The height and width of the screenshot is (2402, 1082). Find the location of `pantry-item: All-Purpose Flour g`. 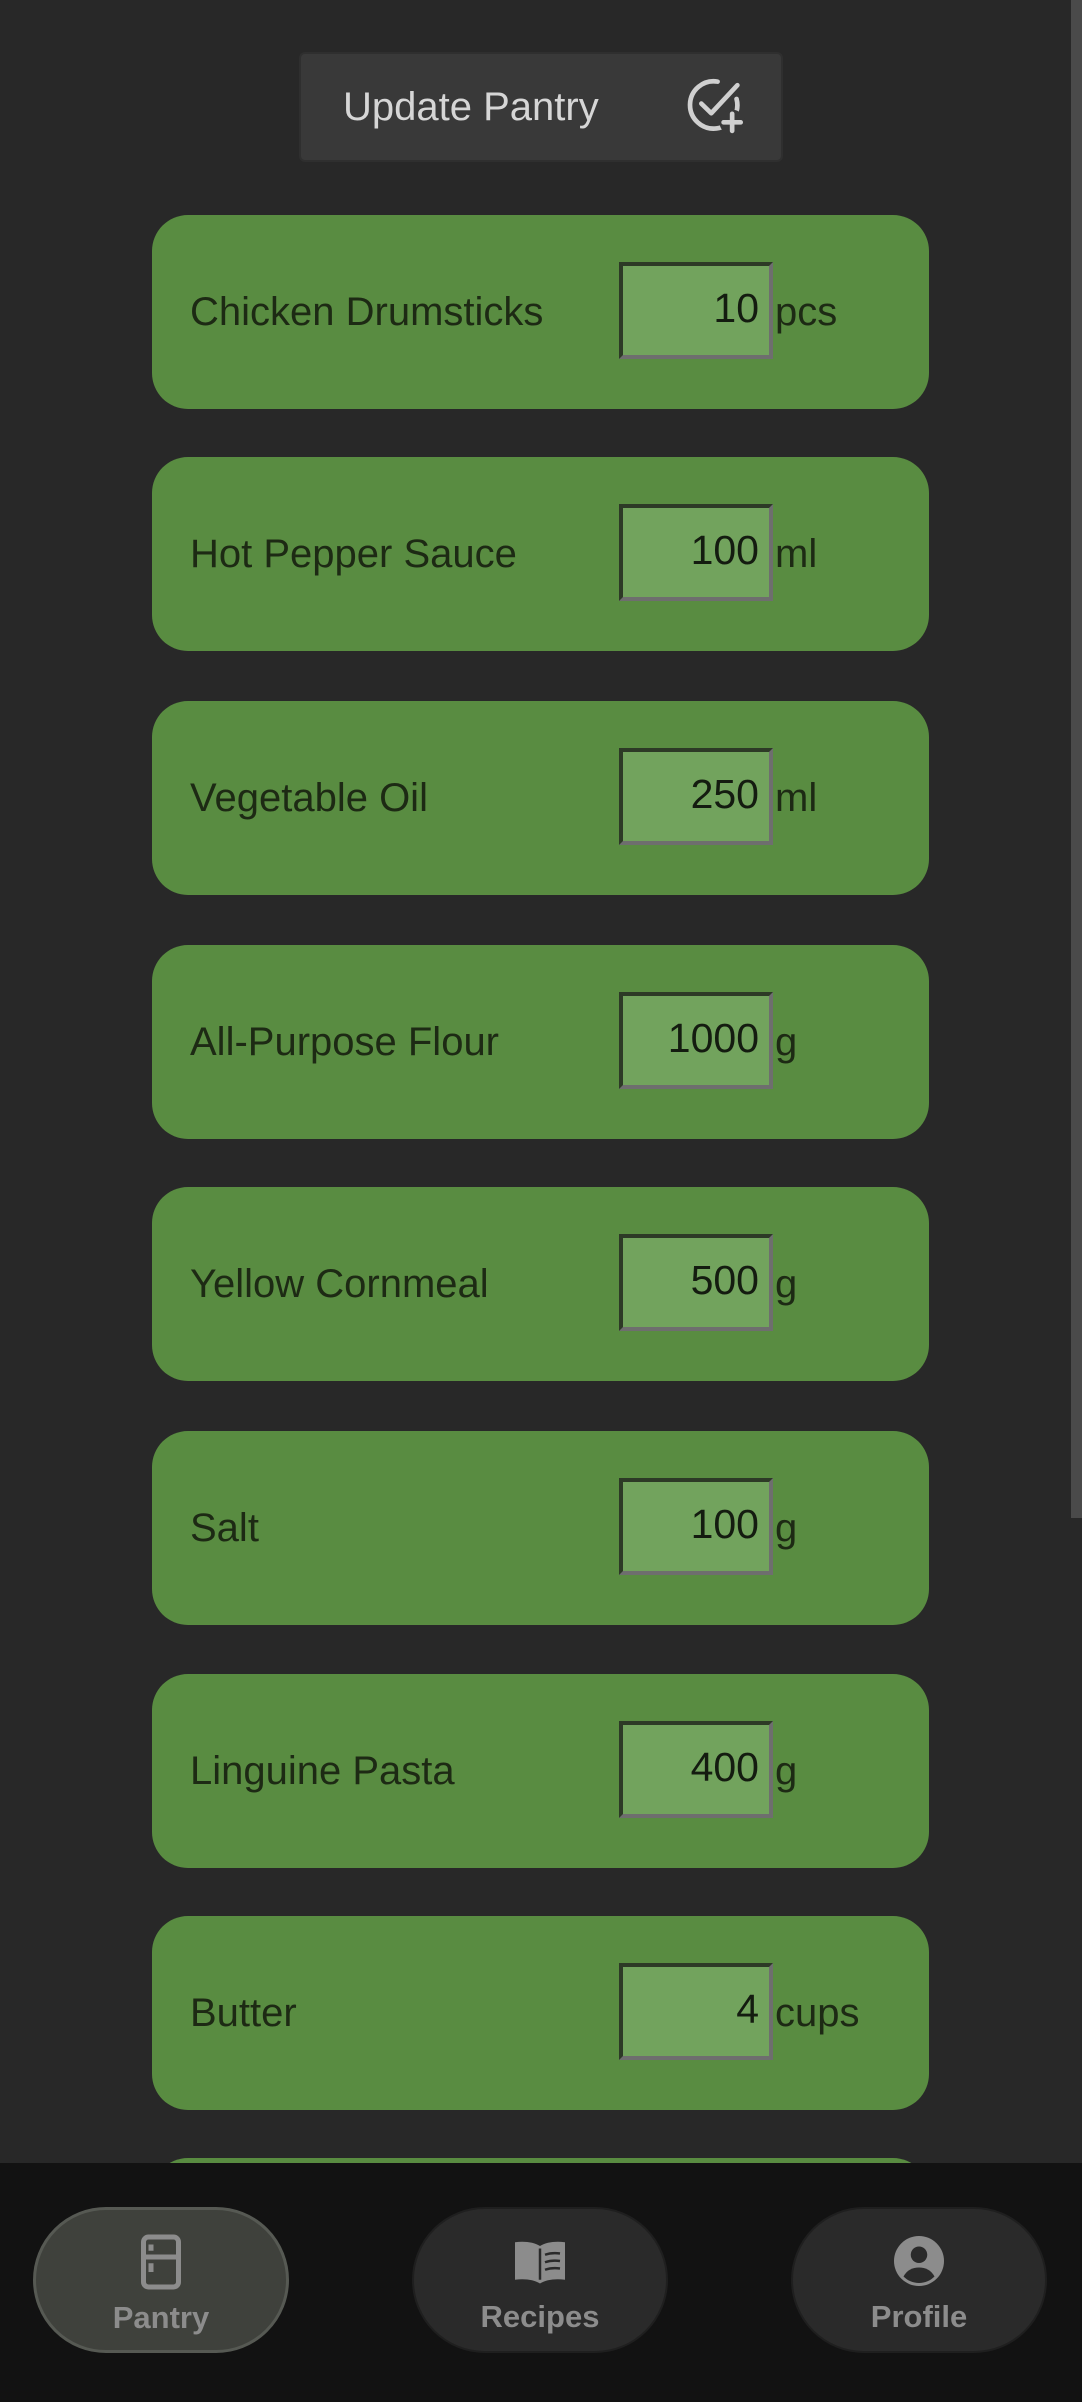

pantry-item: All-Purpose Flour g is located at coordinates (540, 1042).